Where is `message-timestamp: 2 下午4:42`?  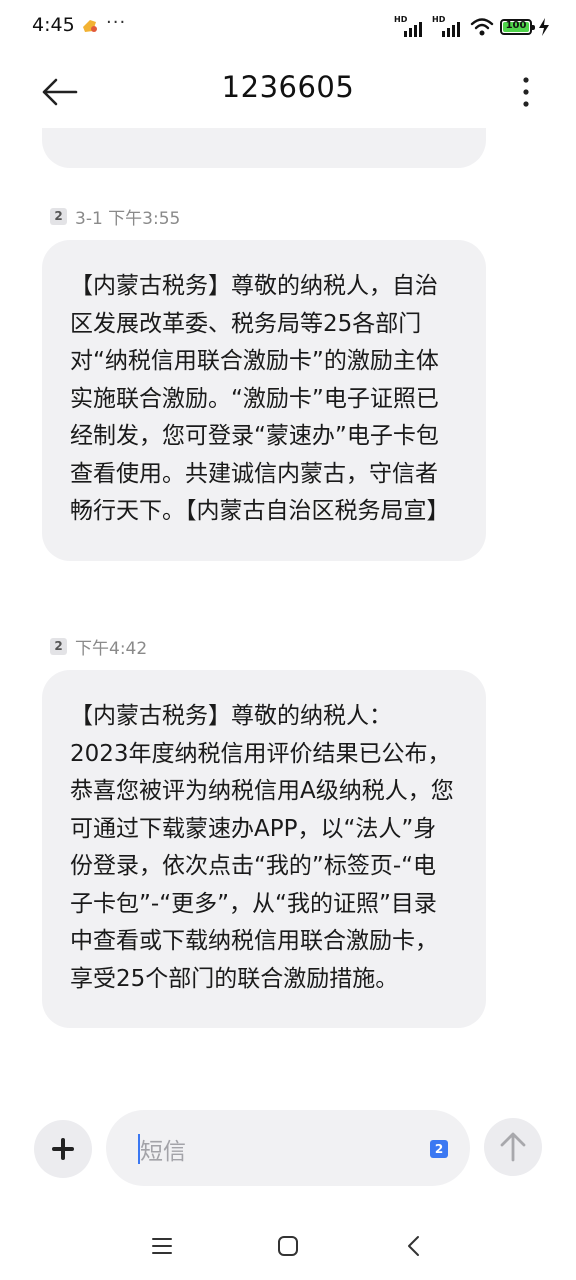 message-timestamp: 2 下午4:42 is located at coordinates (98, 646).